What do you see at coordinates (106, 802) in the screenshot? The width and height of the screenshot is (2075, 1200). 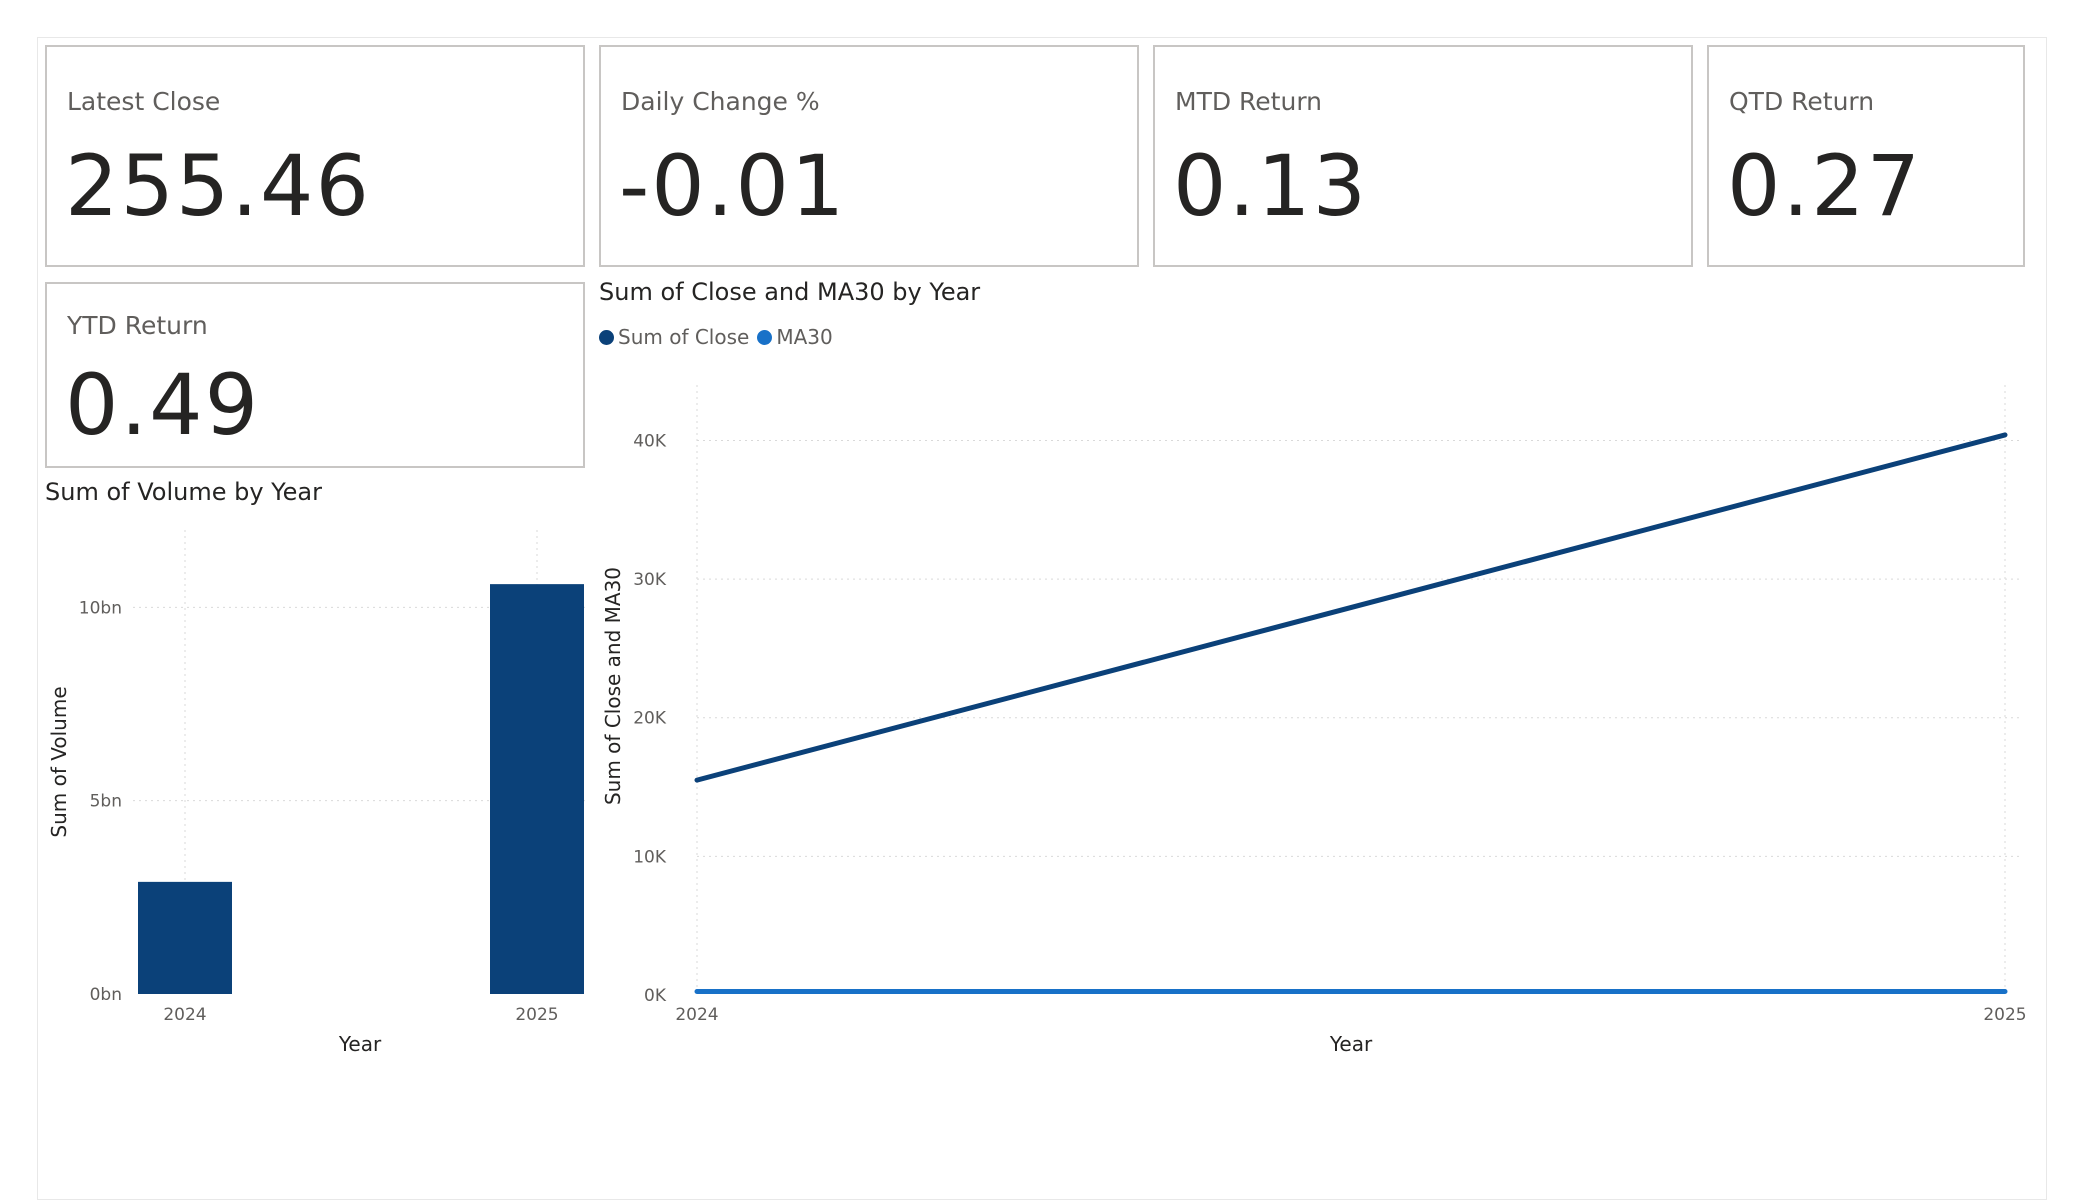 I see `y-tick-label: 5bn` at bounding box center [106, 802].